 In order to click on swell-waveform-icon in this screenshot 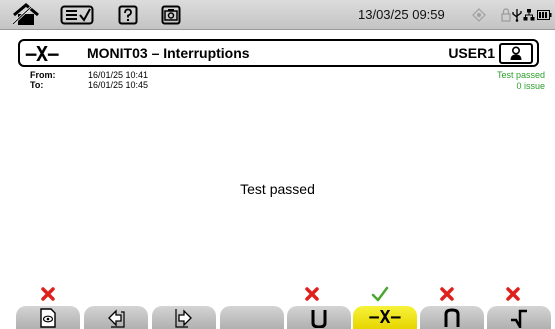, I will do `click(452, 317)`.